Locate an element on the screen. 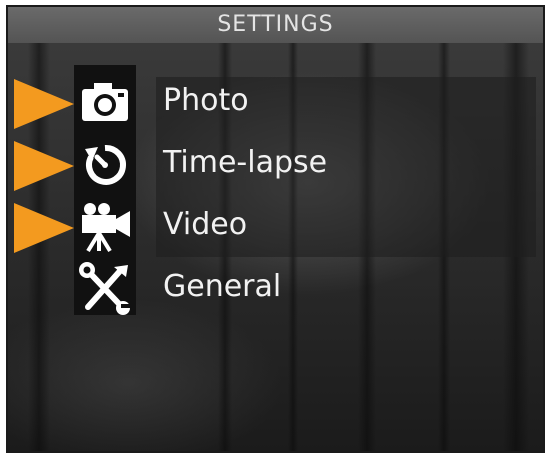 The height and width of the screenshot is (459, 551). menu-item-photo: Photo is located at coordinates (275, 102).